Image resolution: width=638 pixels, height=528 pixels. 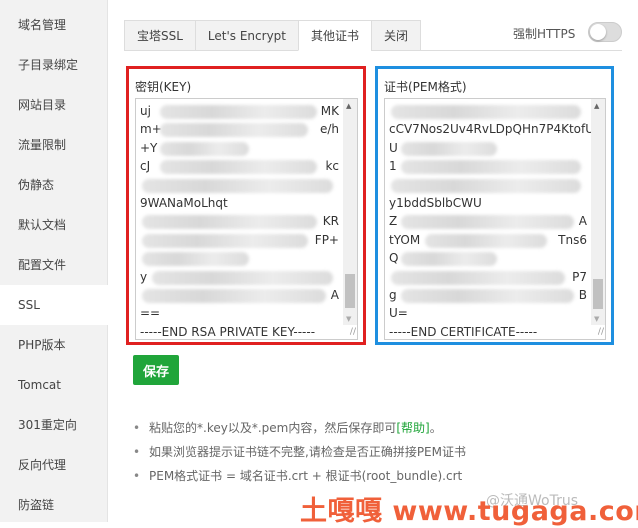 I want to click on sidebar-item: 反向代理, so click(x=53, y=465).